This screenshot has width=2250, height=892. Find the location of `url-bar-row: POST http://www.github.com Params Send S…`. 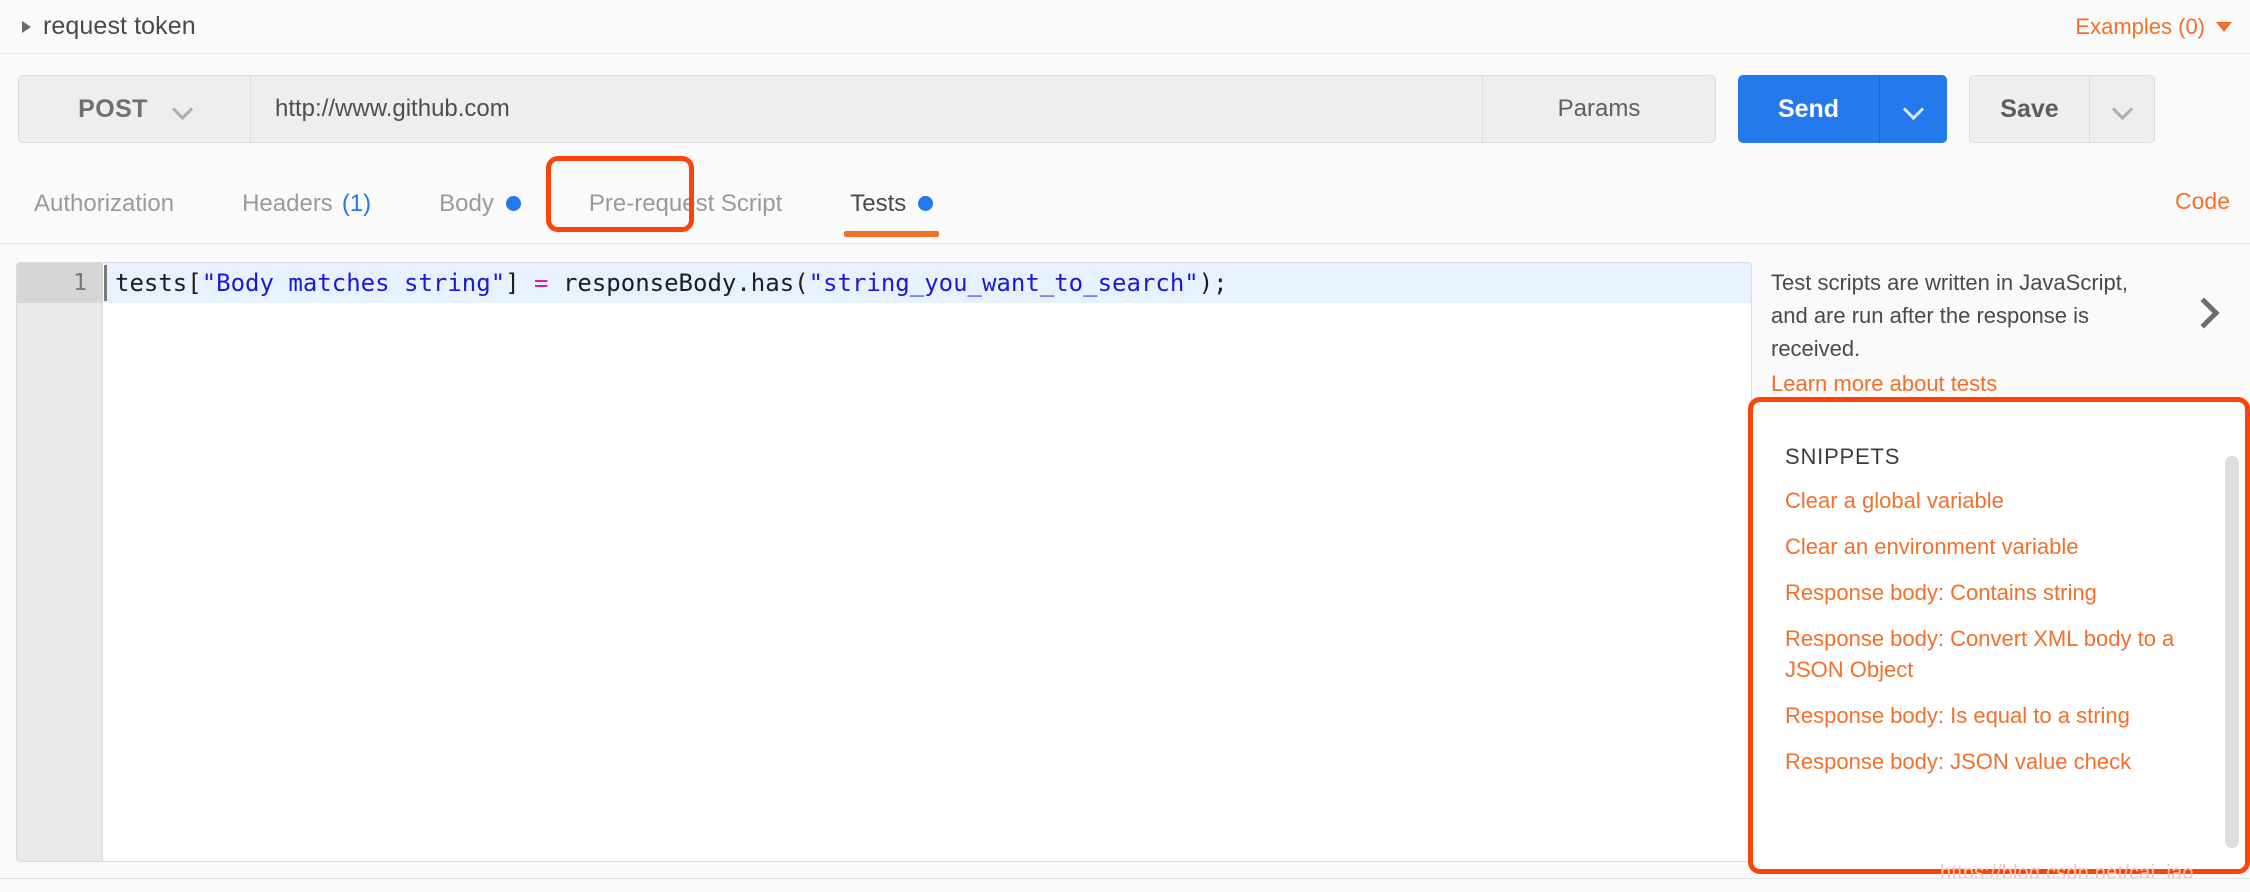

url-bar-row: POST http://www.github.com Params Send S… is located at coordinates (1125, 109).